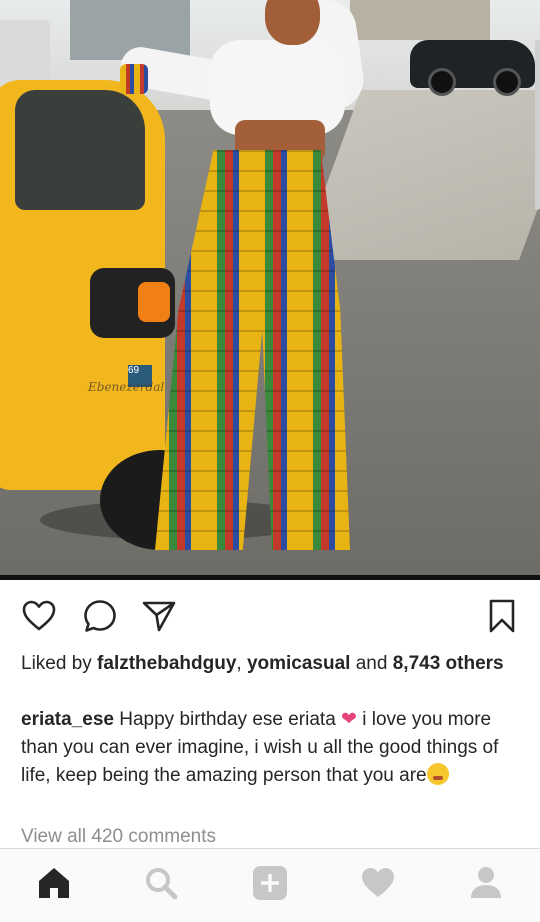  What do you see at coordinates (417, 663) in the screenshot?
I see `likes-count: 8,743` at bounding box center [417, 663].